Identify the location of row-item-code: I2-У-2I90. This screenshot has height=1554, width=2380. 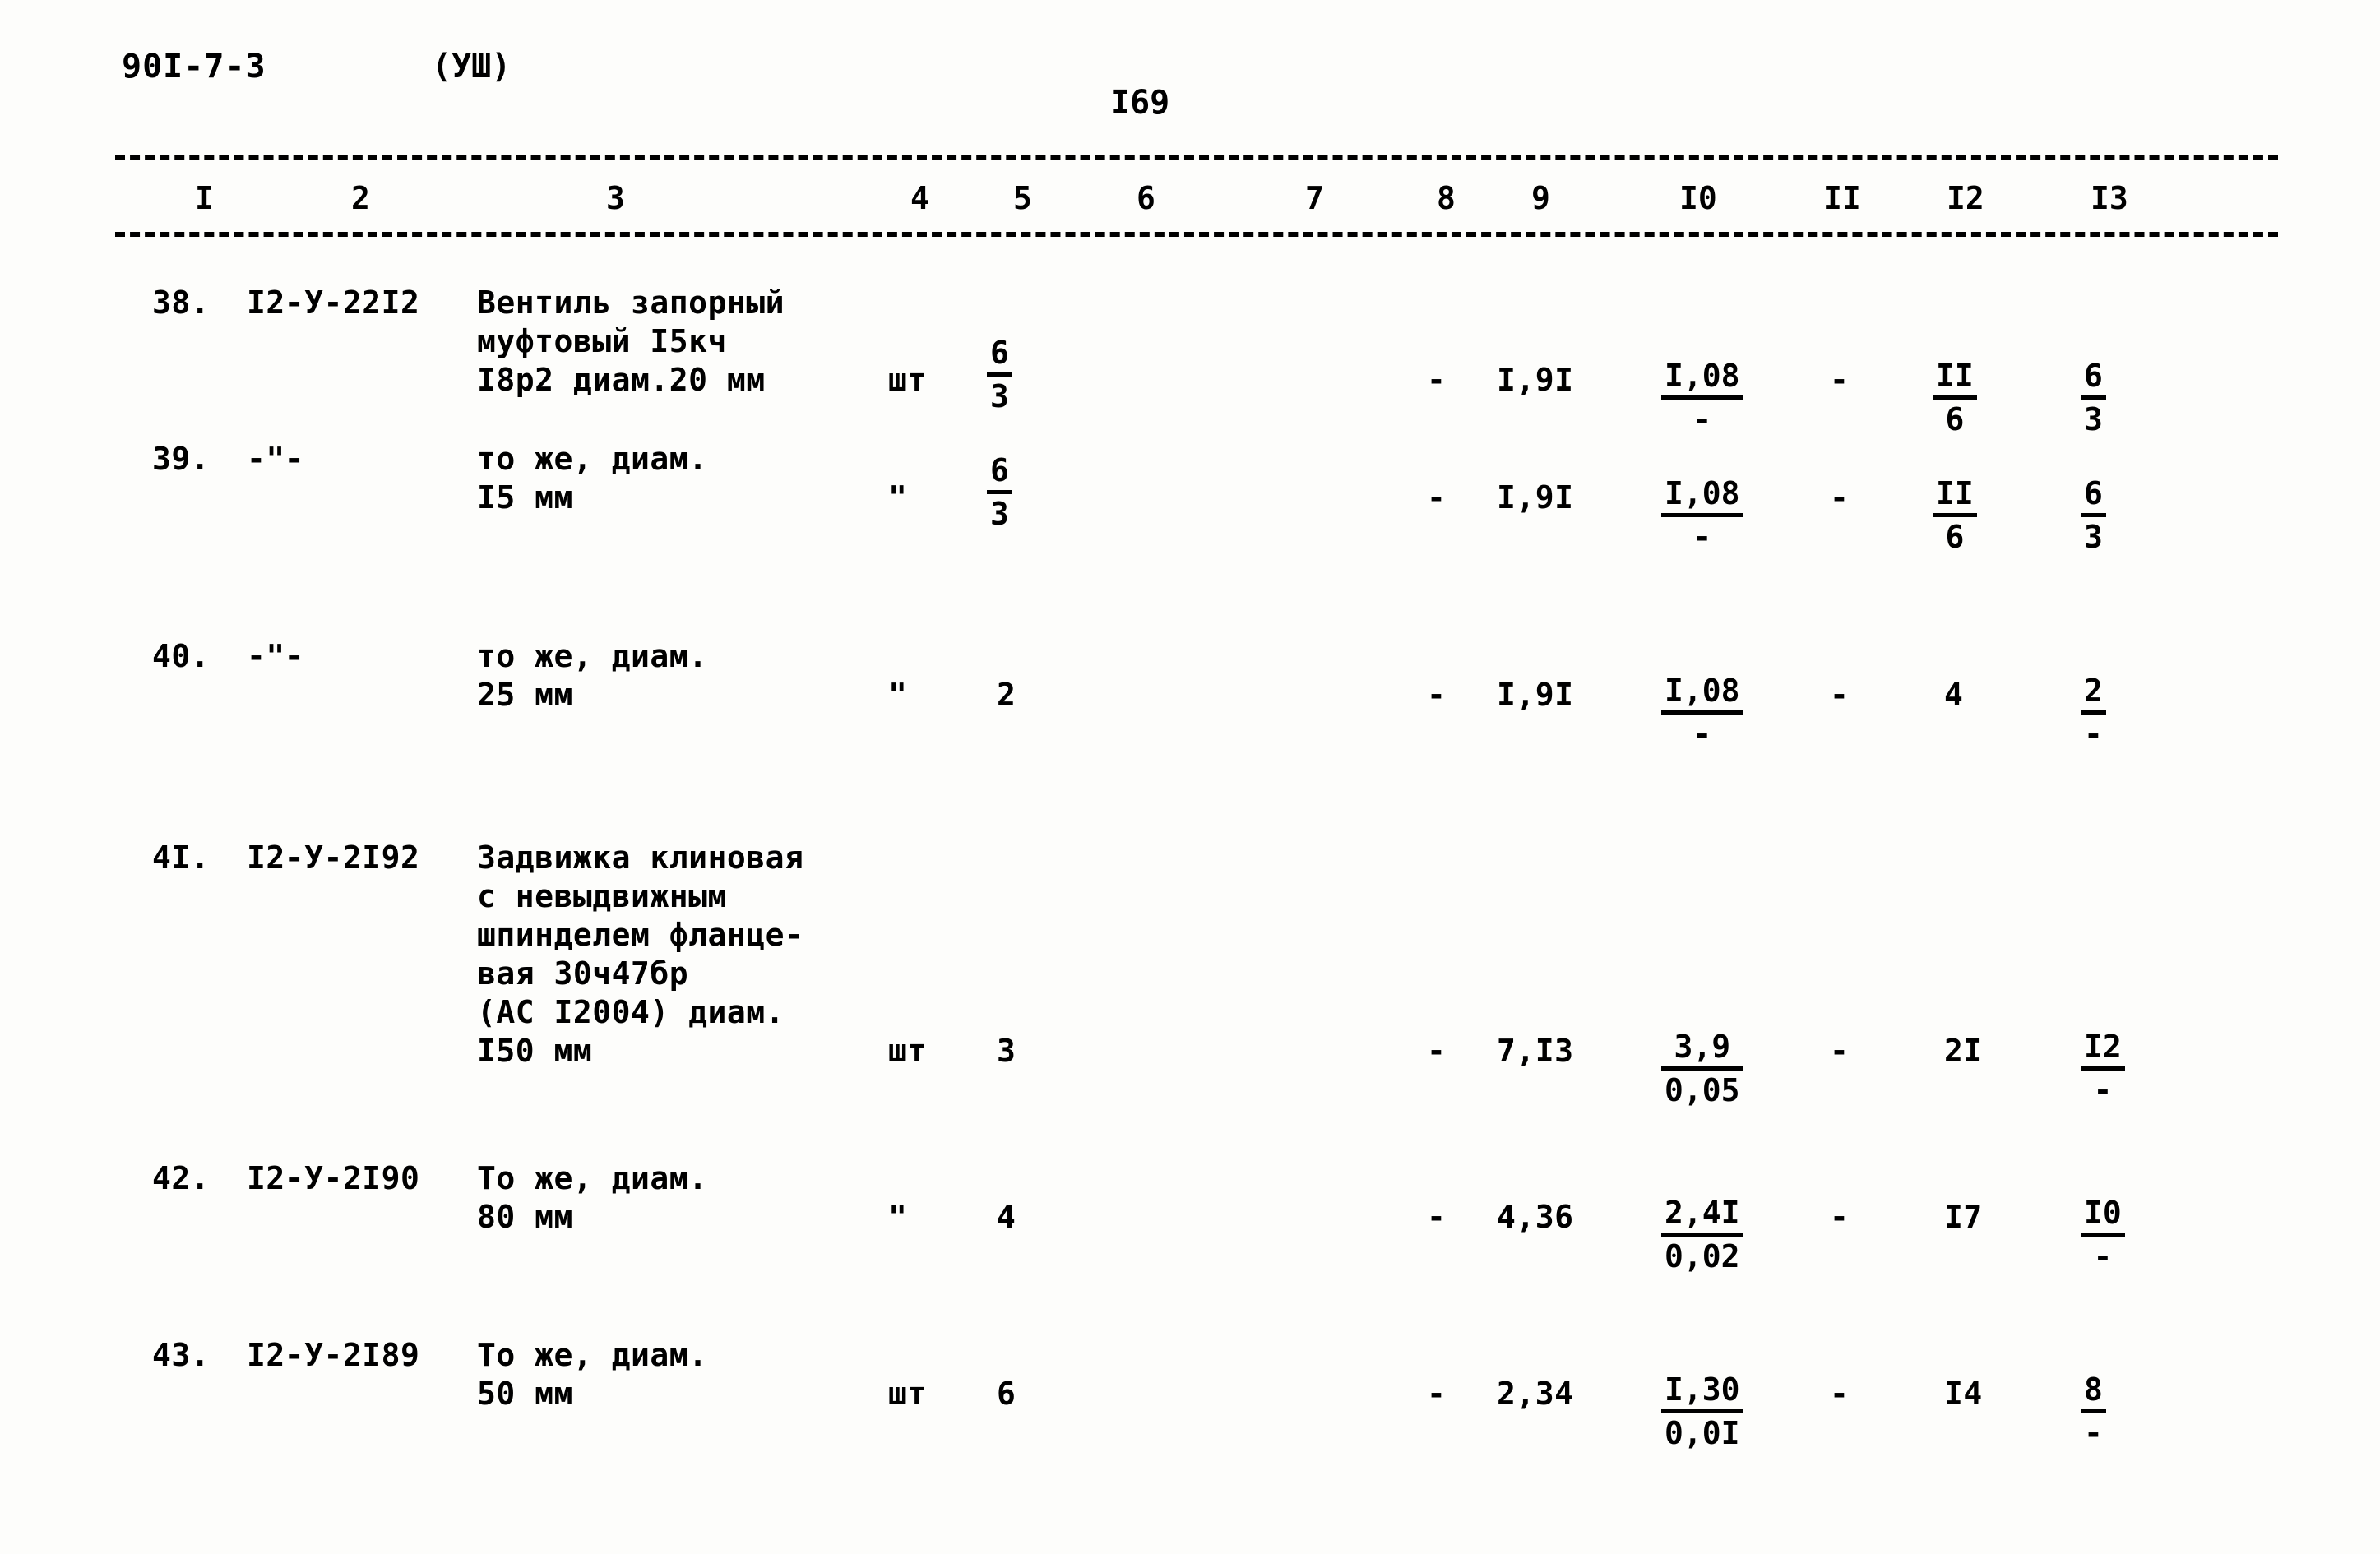
(333, 1178).